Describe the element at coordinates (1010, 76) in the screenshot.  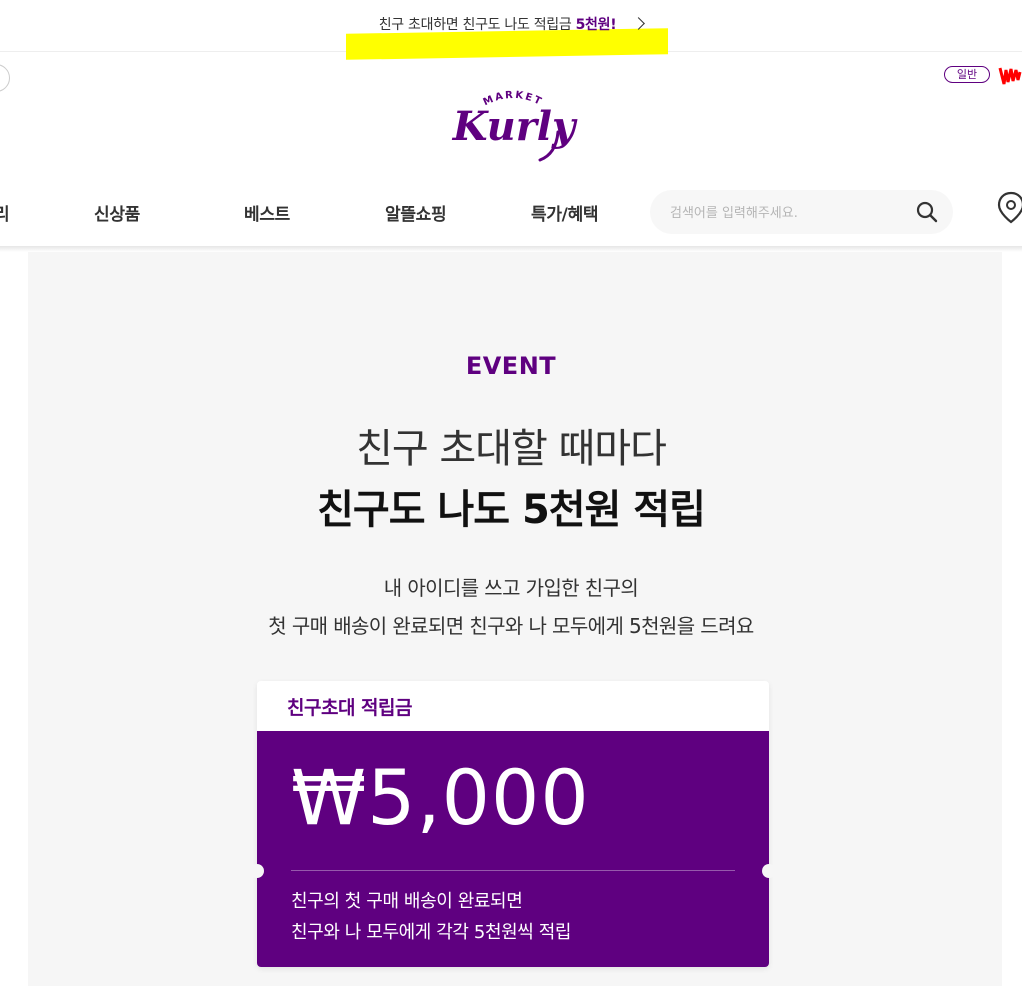
I see `red-scribble-mark` at that location.